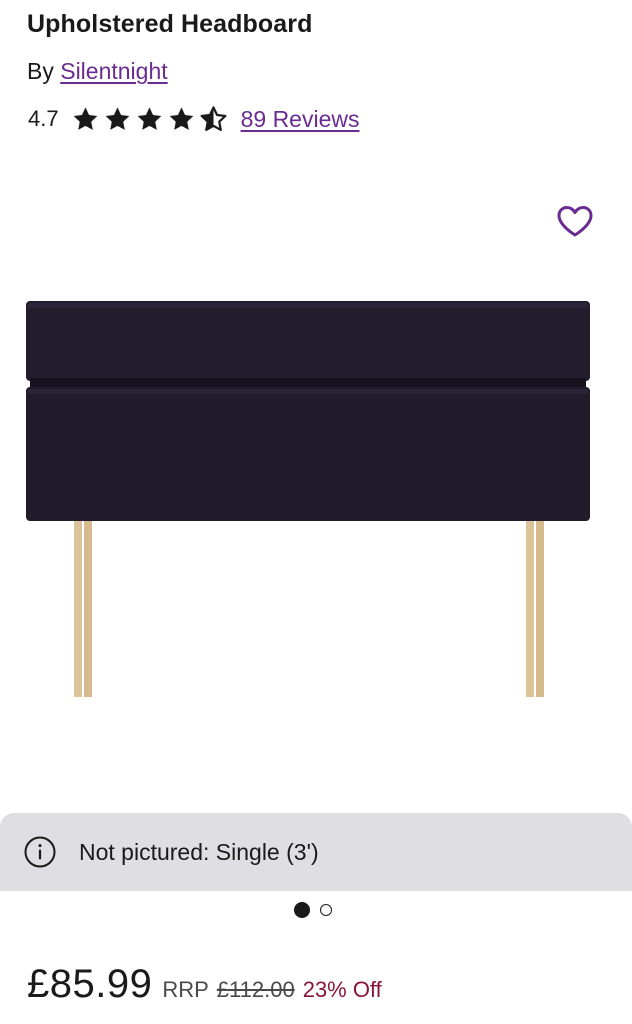 This screenshot has height=1024, width=632. What do you see at coordinates (318, 910) in the screenshot?
I see `gallery-pagination` at bounding box center [318, 910].